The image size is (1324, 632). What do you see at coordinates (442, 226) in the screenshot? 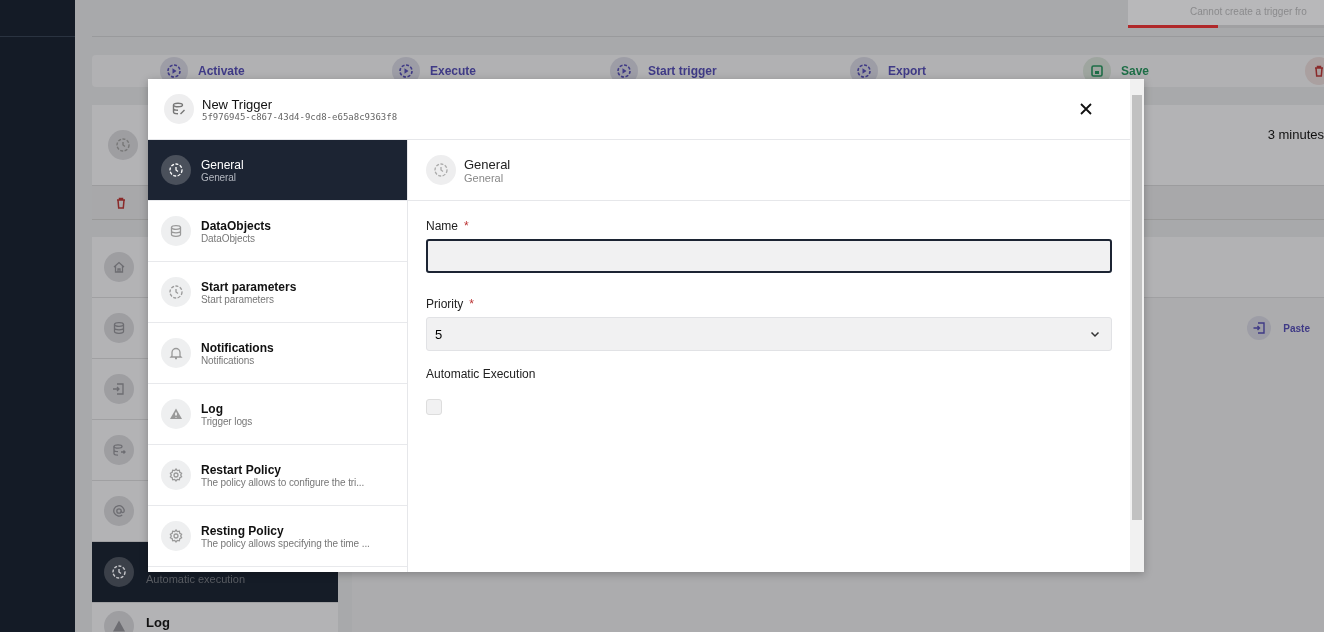
I see `field-label: Name` at bounding box center [442, 226].